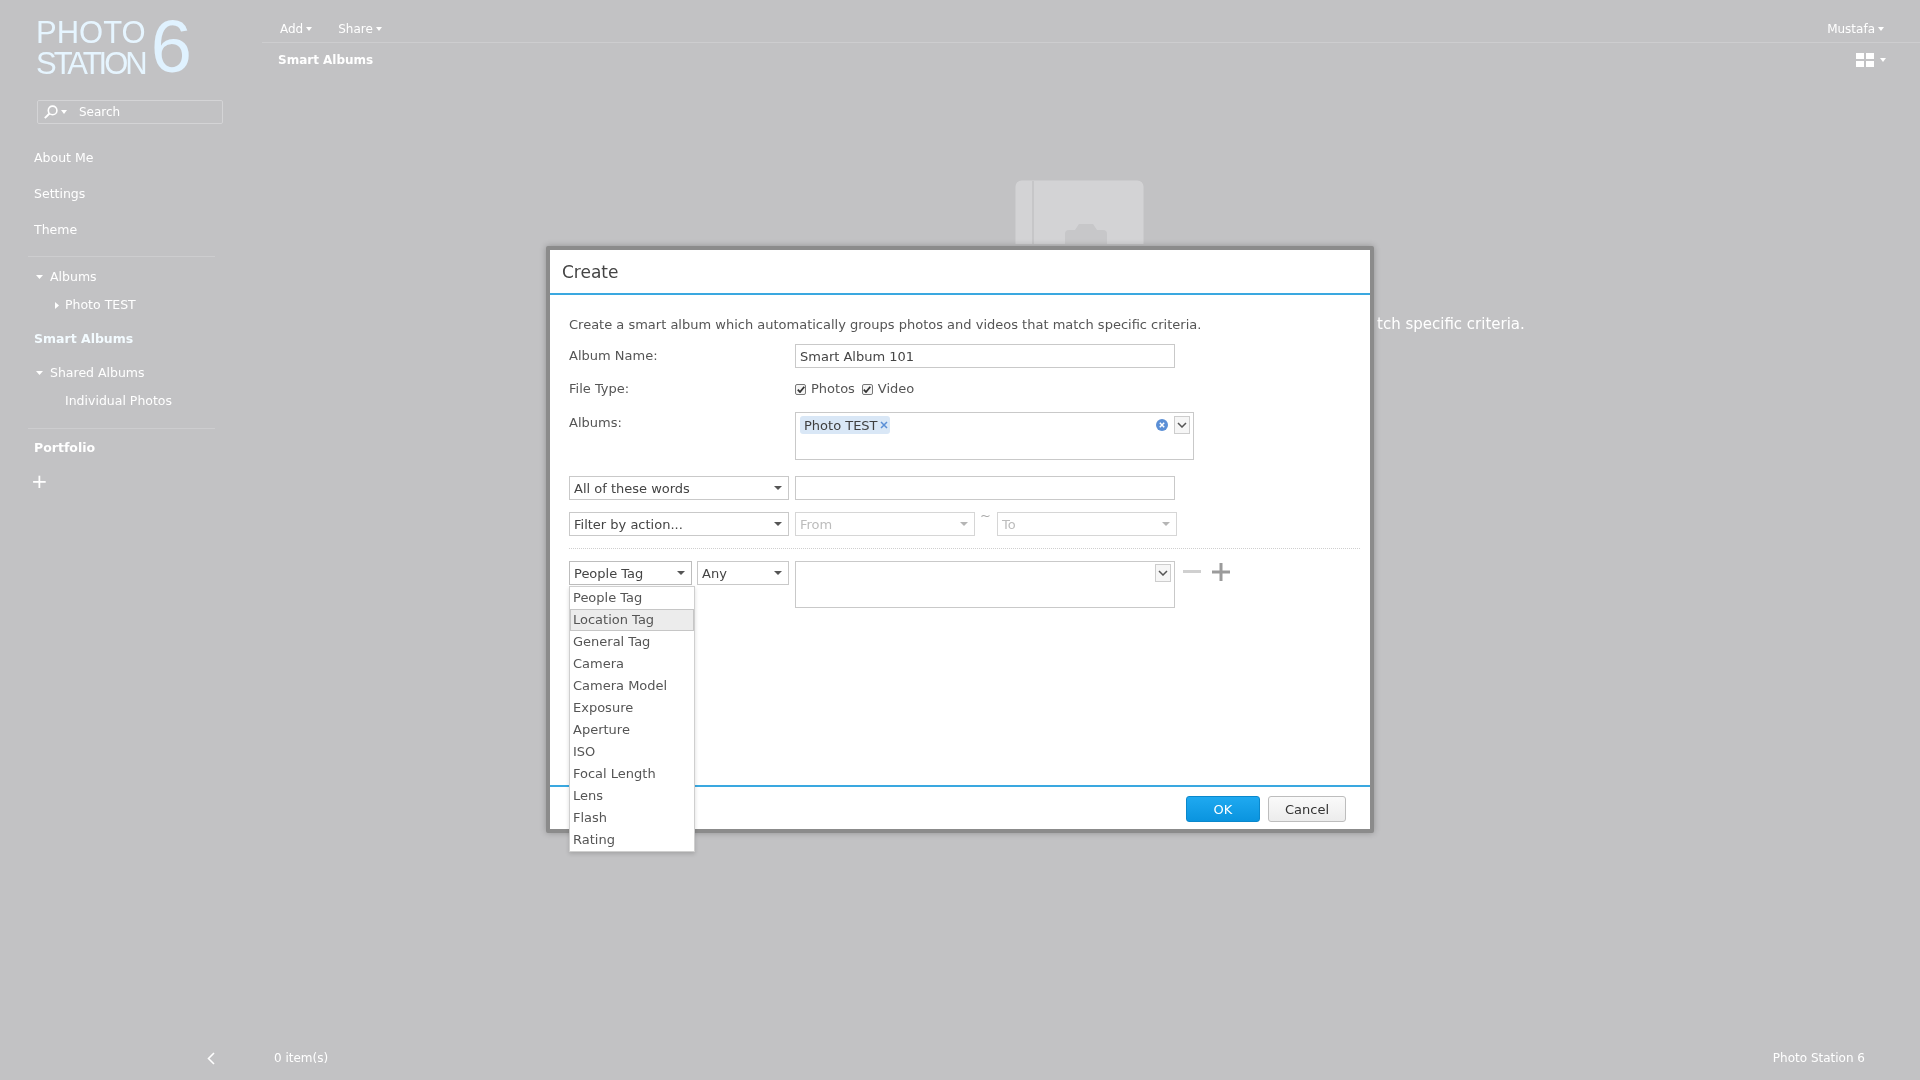 The image size is (1920, 1080). Describe the element at coordinates (985, 488) in the screenshot. I see `keyword-input` at that location.